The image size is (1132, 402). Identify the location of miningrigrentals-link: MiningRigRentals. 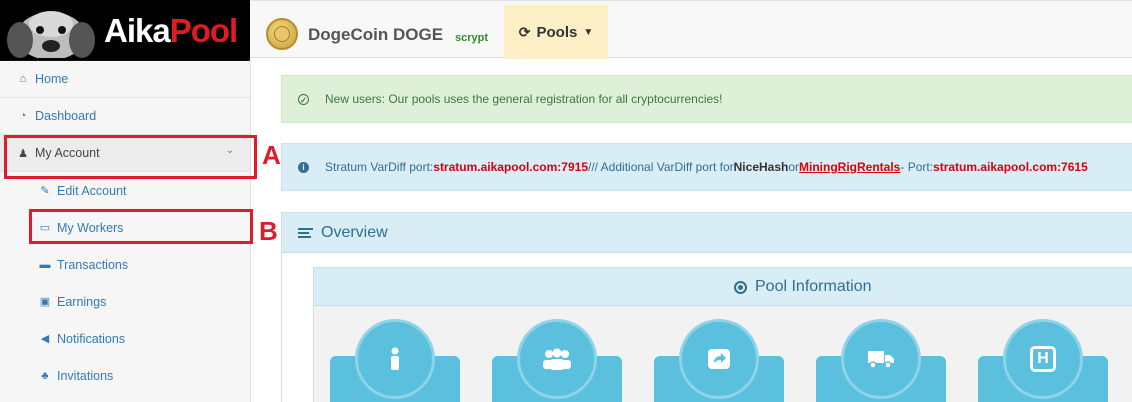
(849, 167).